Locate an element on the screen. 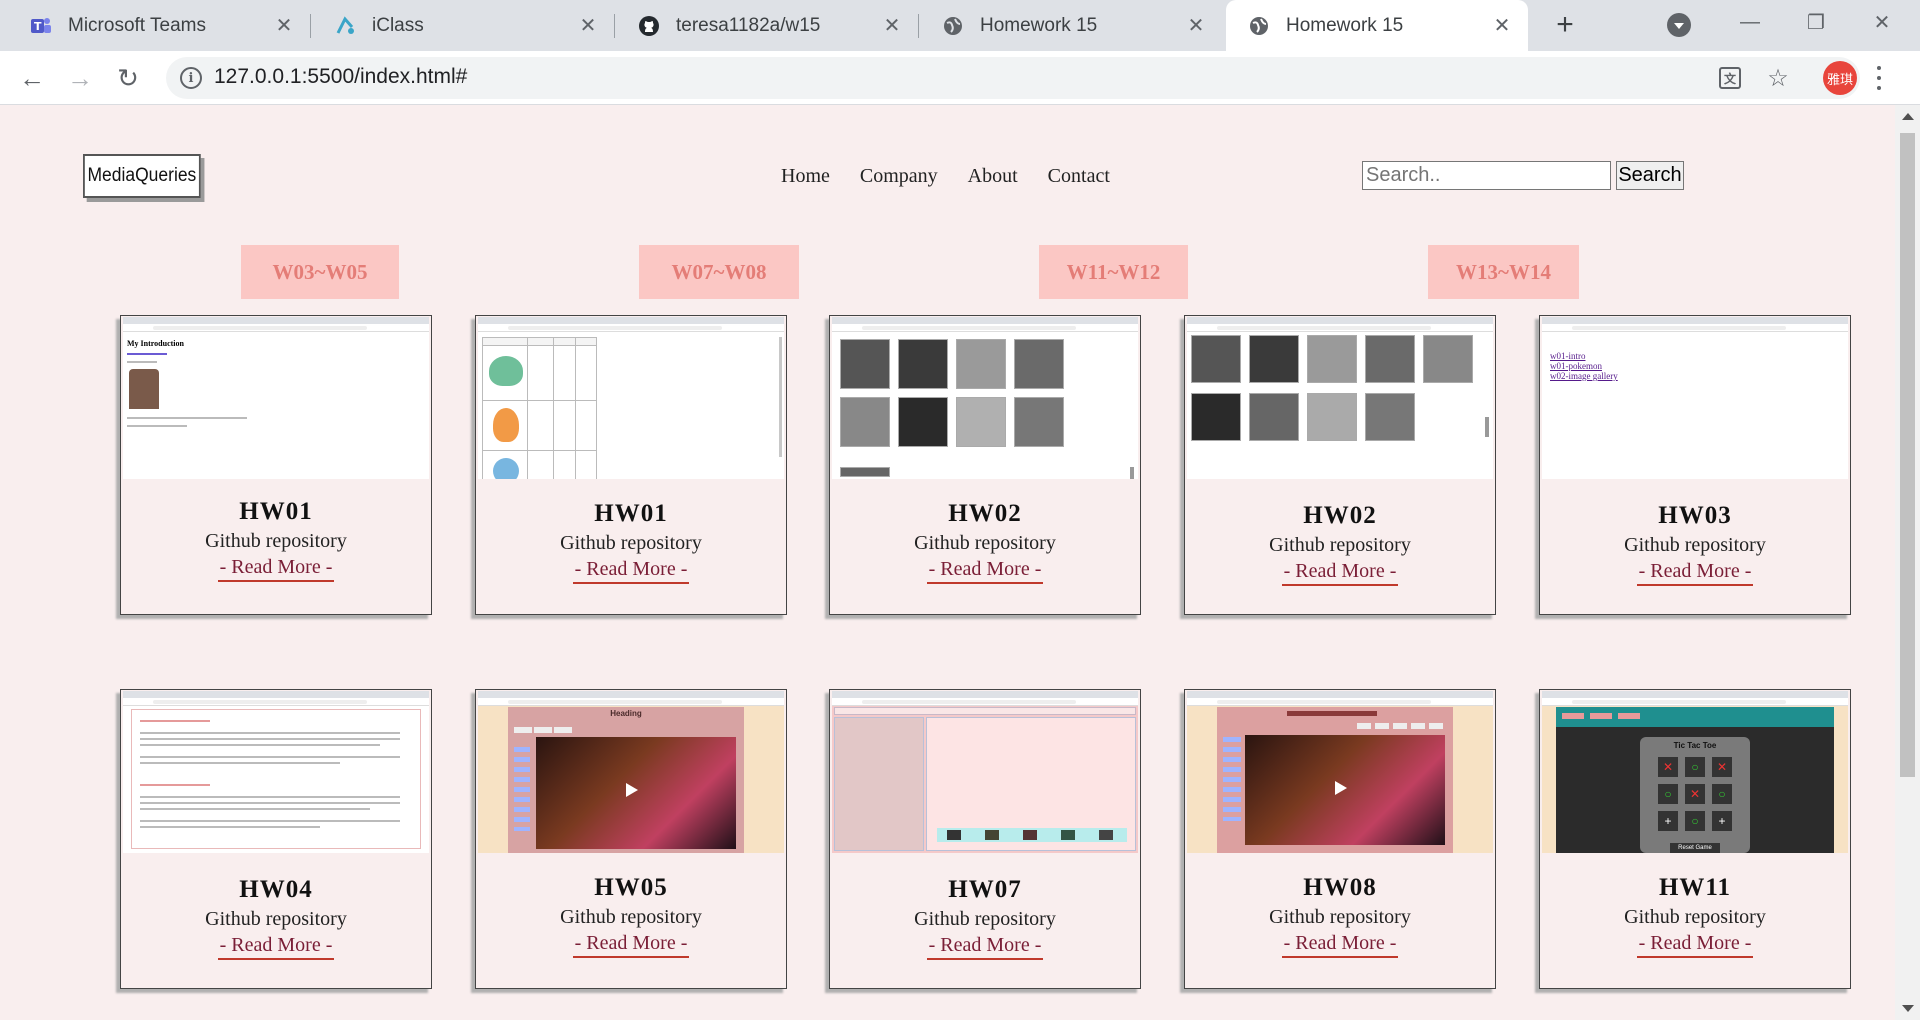 The height and width of the screenshot is (1020, 1920). brand-button: MediaQueries is located at coordinates (142, 176).